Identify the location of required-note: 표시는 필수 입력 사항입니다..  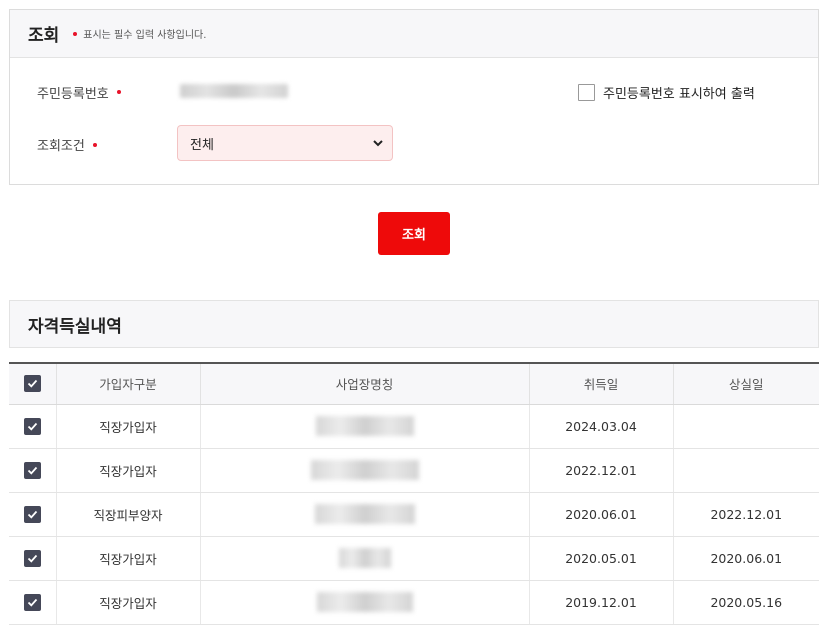
(139, 33).